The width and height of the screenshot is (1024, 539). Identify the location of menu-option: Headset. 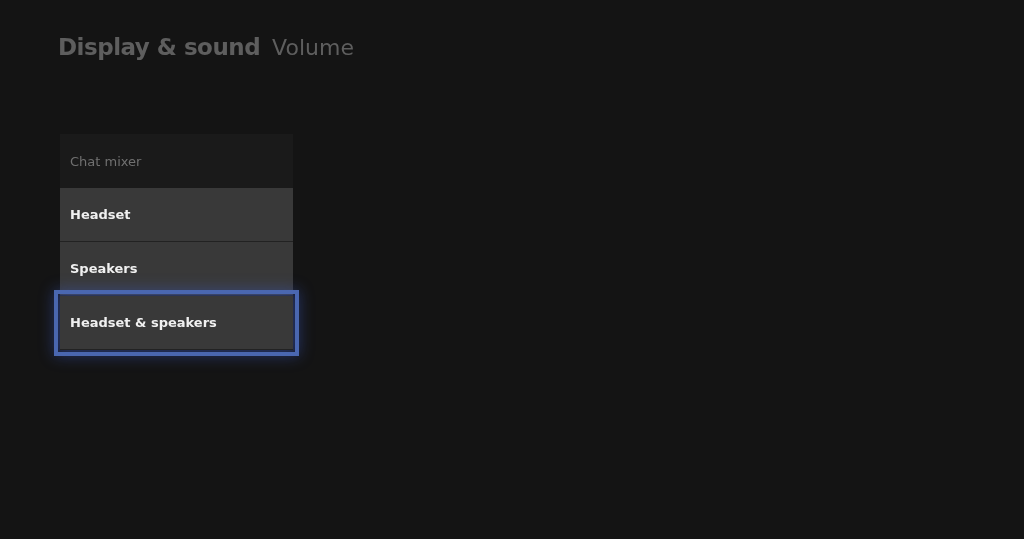
(176, 215).